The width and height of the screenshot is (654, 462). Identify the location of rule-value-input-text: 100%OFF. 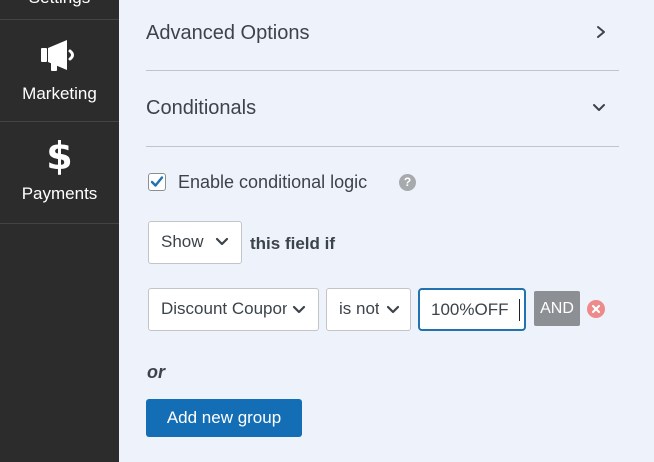
(470, 309).